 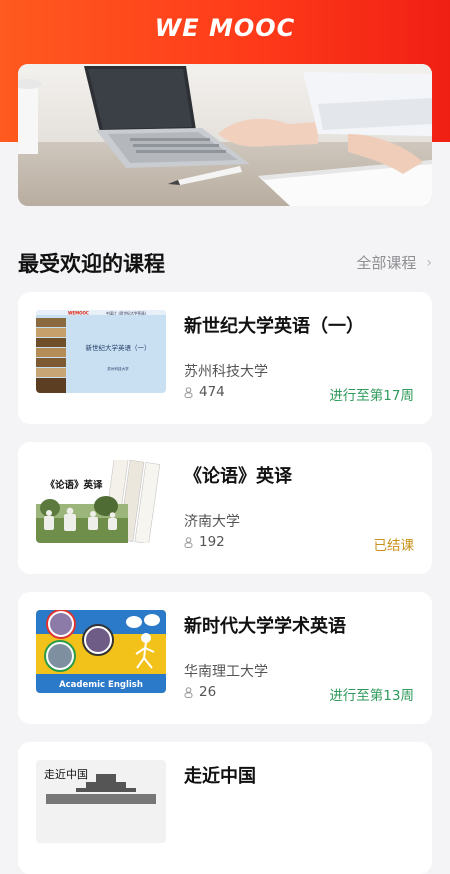 I want to click on course-school: 华南理工大学, so click(x=226, y=672).